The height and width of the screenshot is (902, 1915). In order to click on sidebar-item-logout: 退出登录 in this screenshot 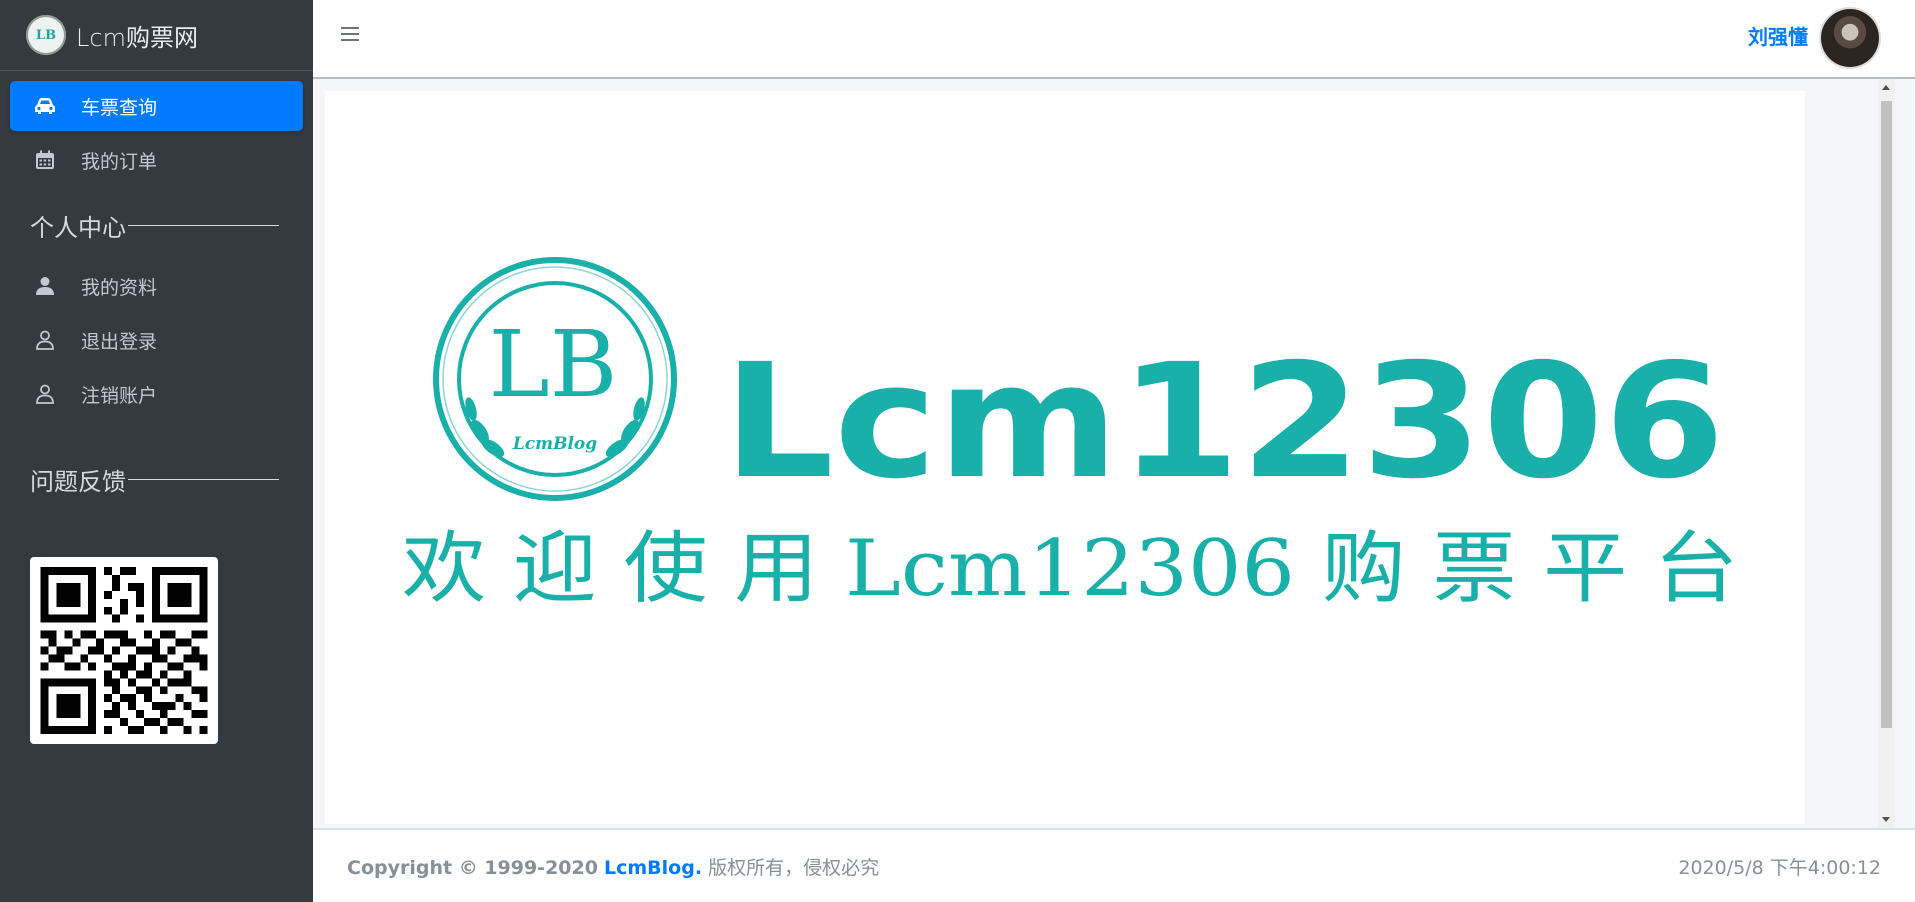, I will do `click(156, 340)`.